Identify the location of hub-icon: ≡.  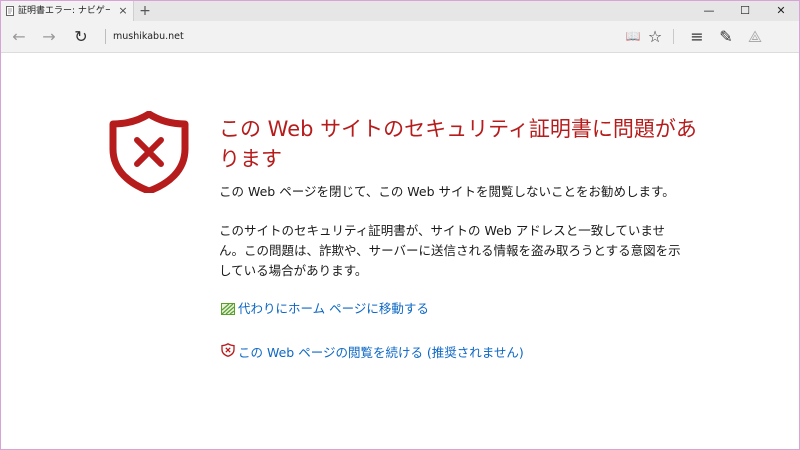
(697, 36).